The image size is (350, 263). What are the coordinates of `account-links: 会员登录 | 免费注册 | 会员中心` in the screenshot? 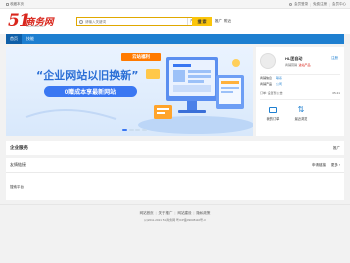 It's located at (317, 4).